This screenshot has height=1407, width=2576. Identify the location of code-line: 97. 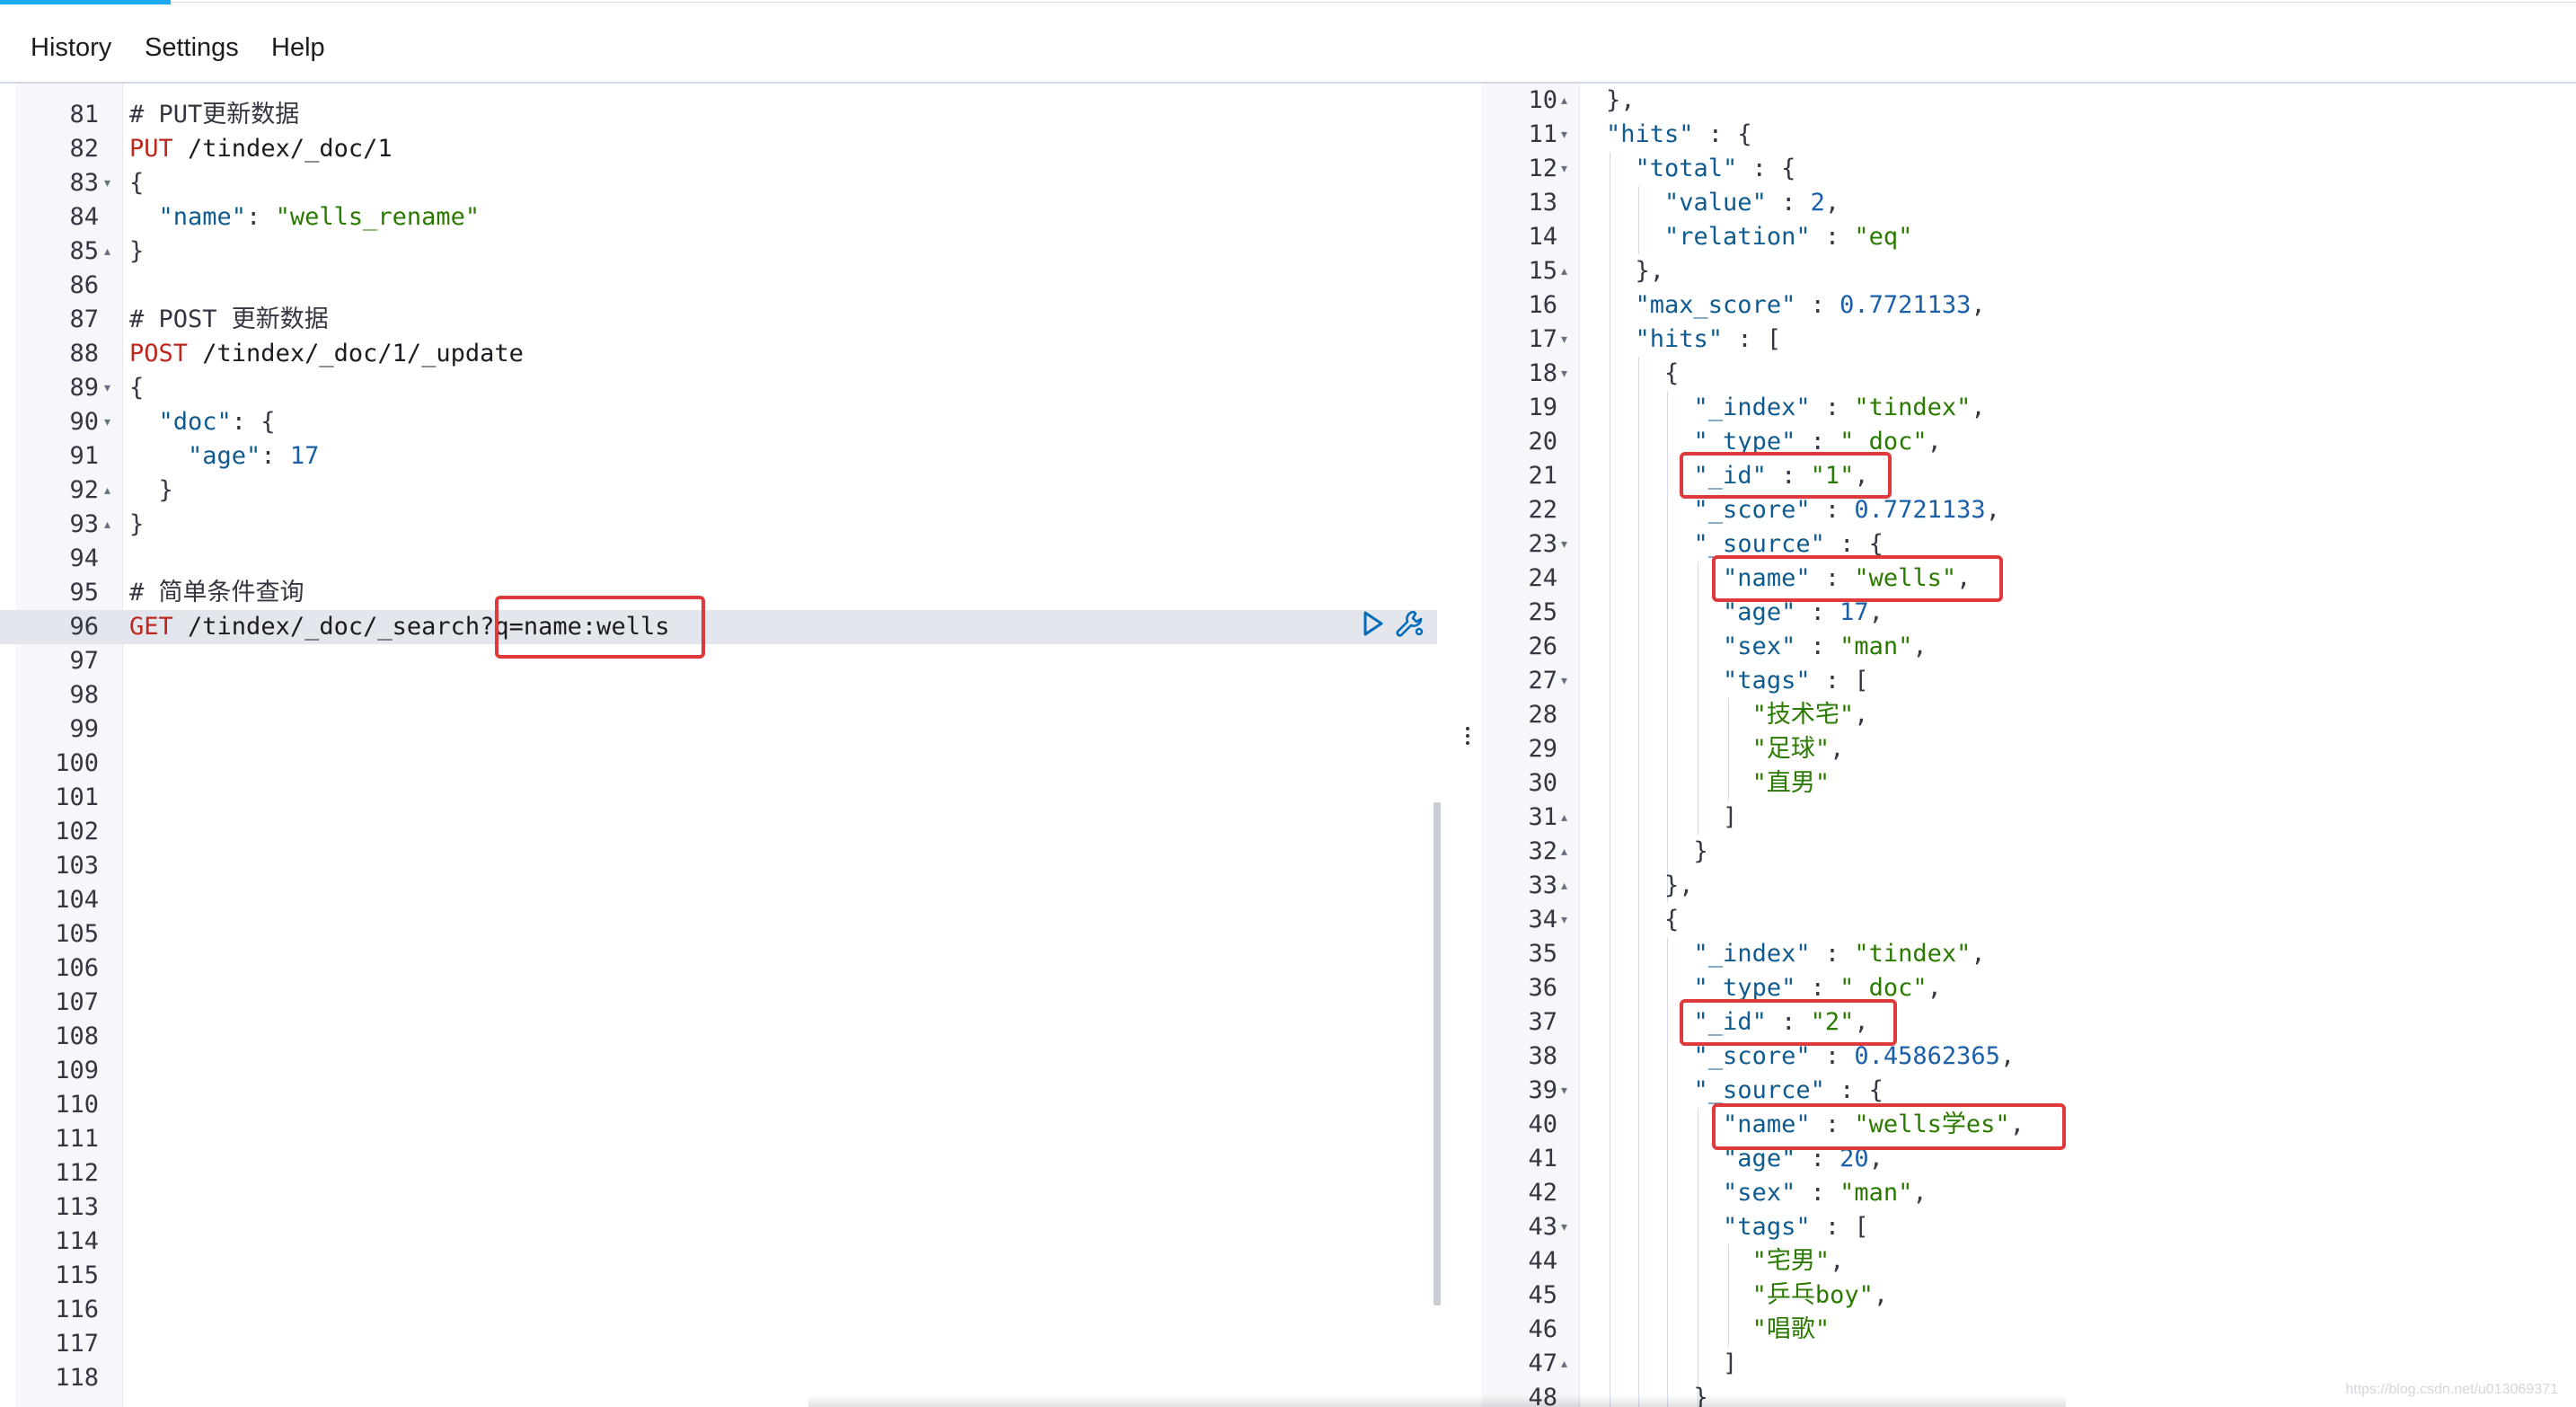
(718, 661).